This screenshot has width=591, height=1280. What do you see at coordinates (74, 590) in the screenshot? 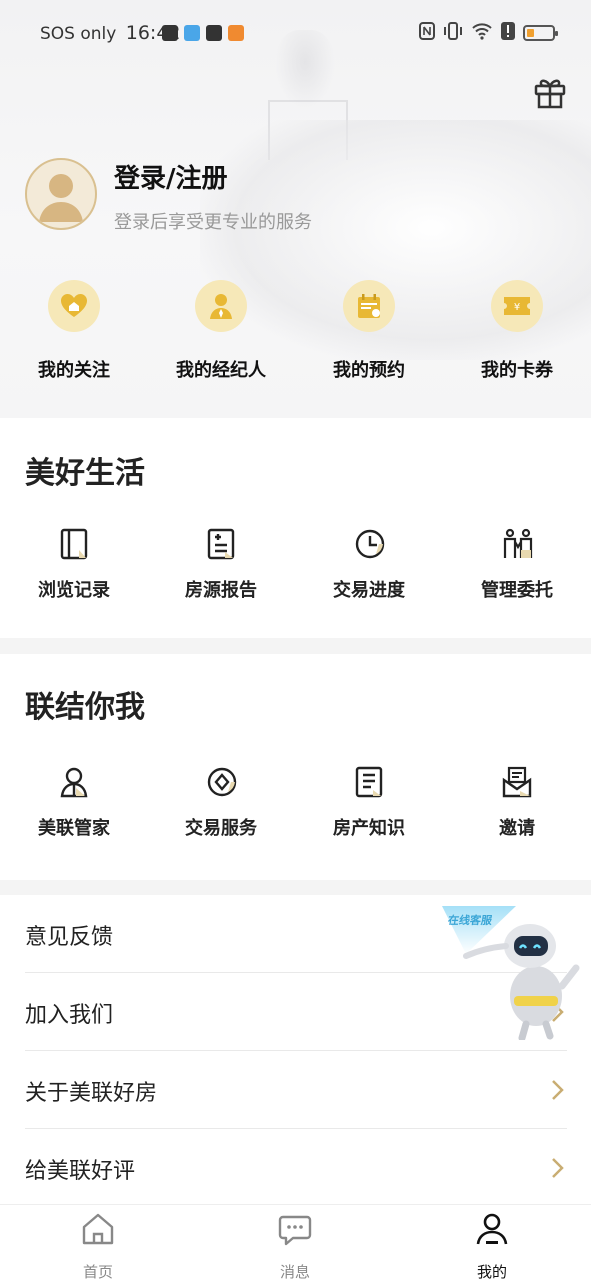
I see `item-label: 浏览记录` at bounding box center [74, 590].